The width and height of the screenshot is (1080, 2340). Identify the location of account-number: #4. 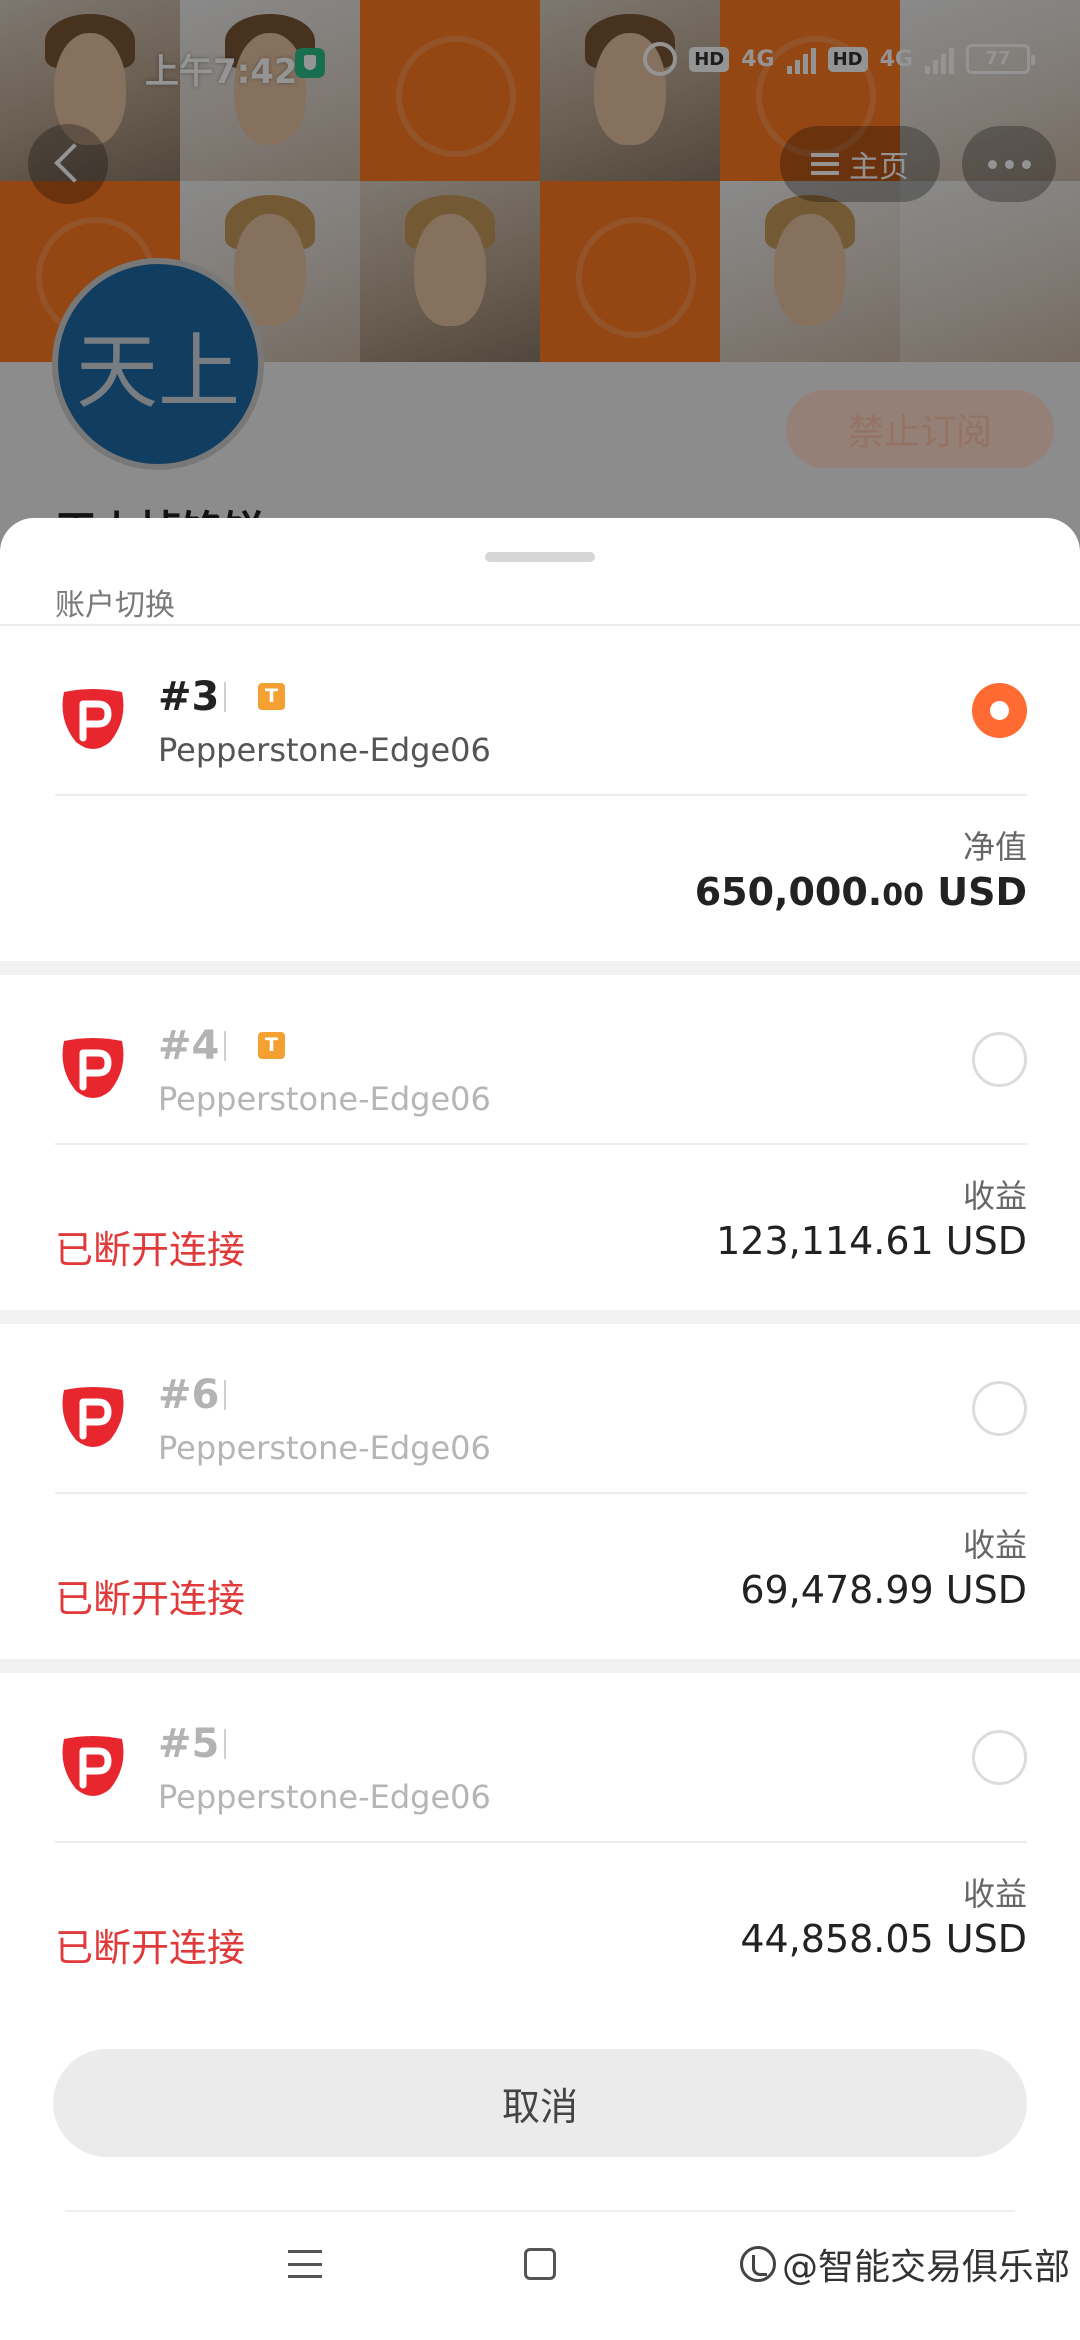
(189, 1046).